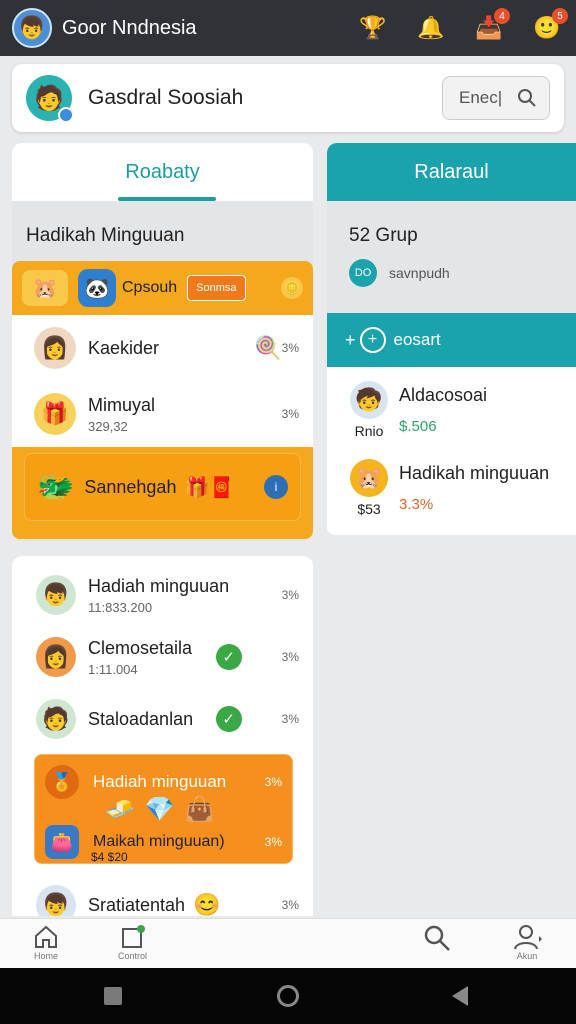 The height and width of the screenshot is (1024, 576). I want to click on nav-profile: Akun, so click(527, 942).